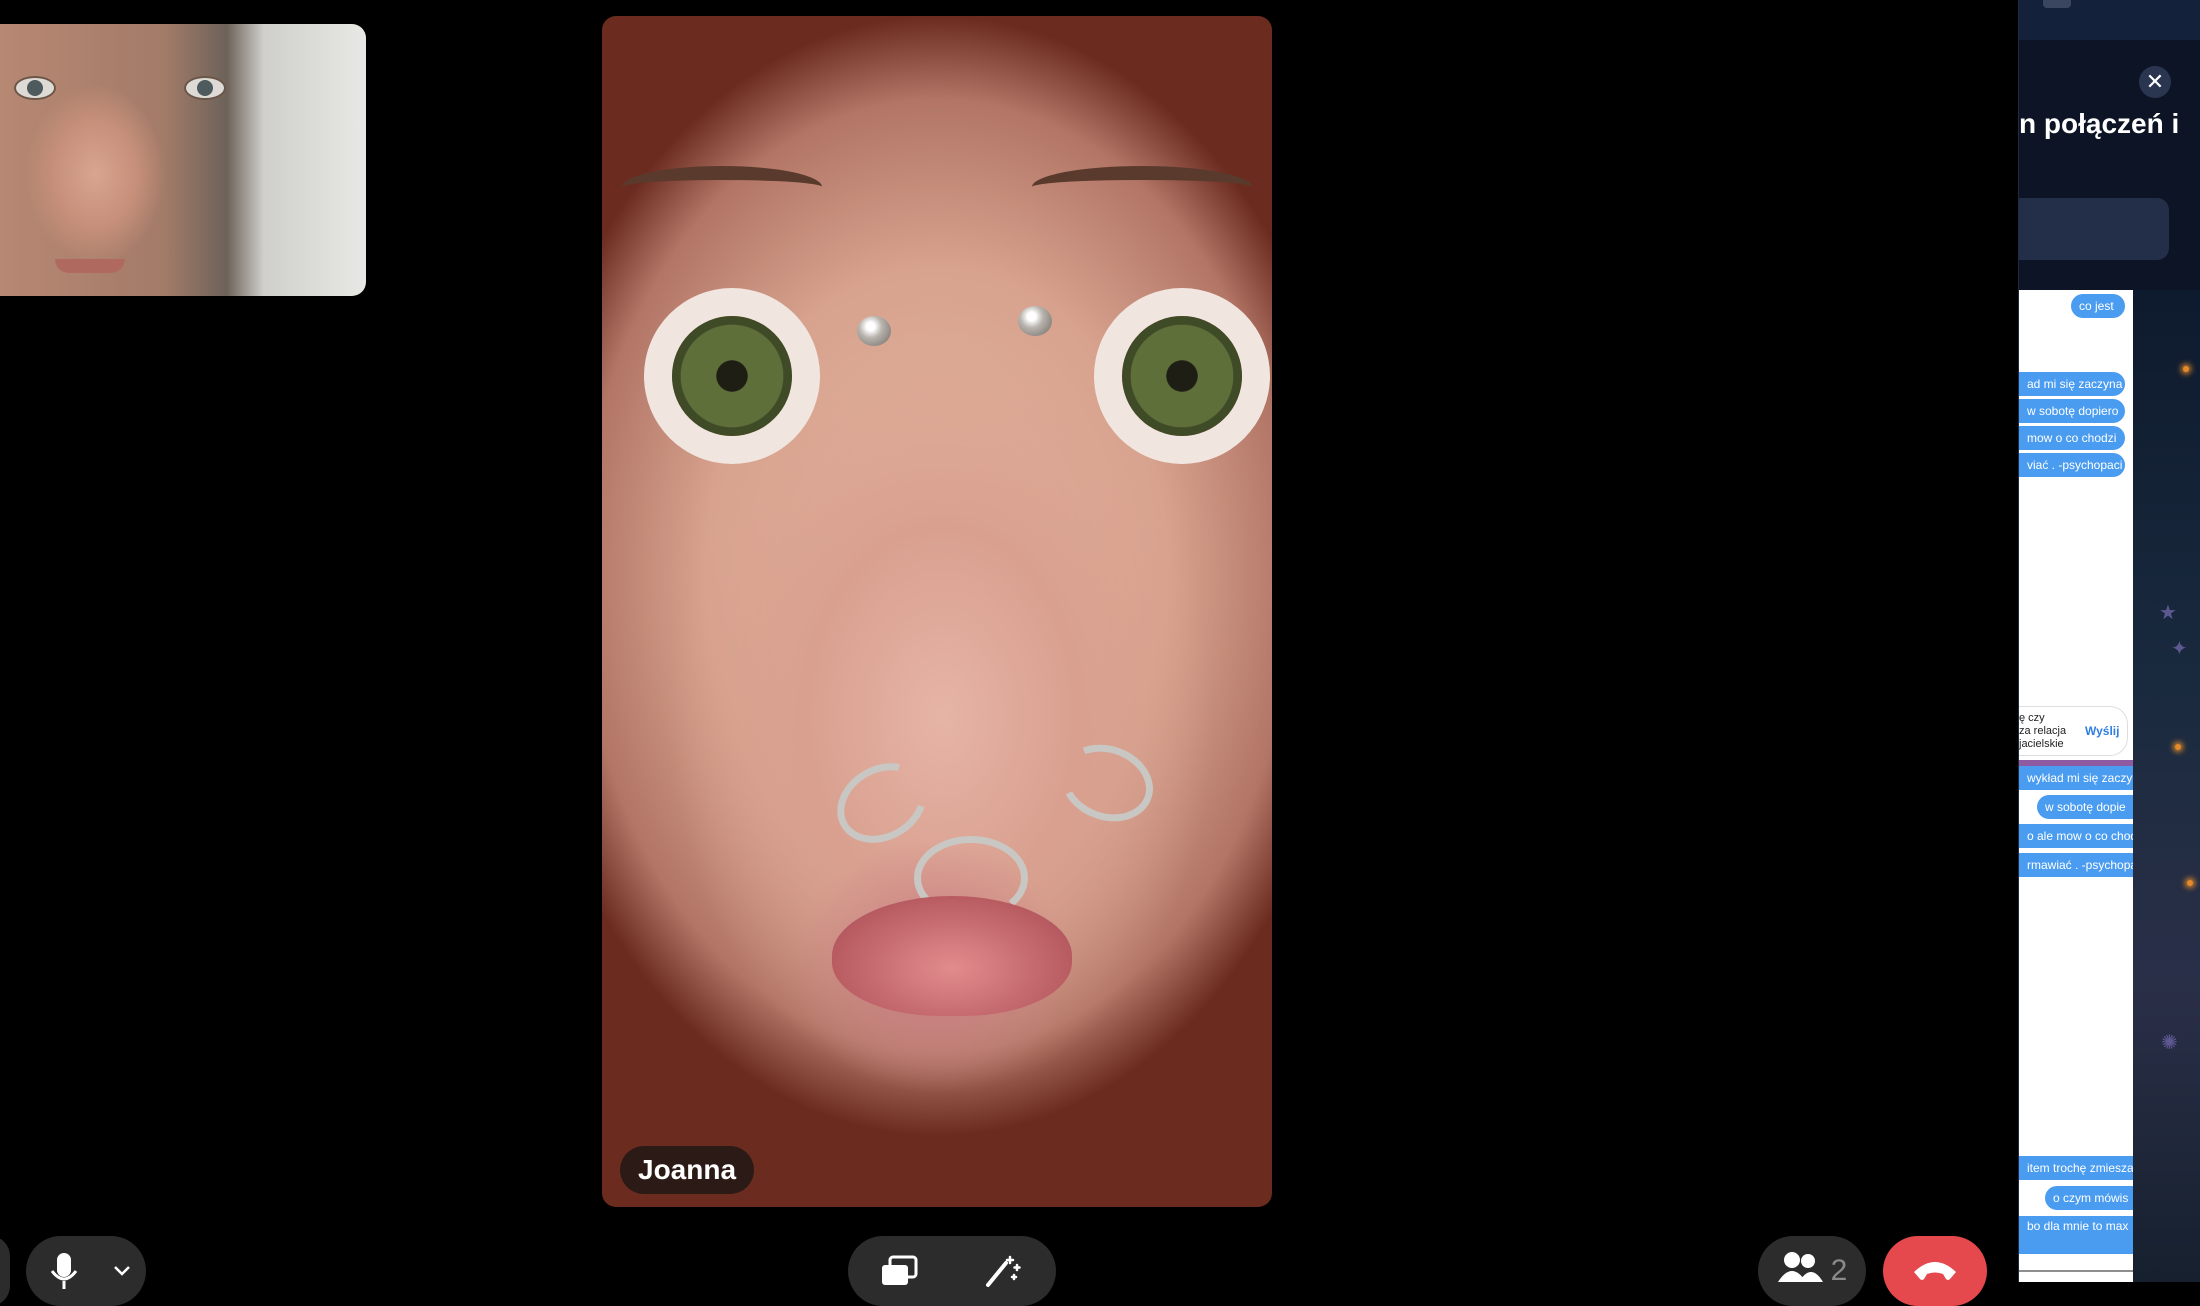 This screenshot has width=2200, height=1306. Describe the element at coordinates (1107, 783) in the screenshot. I see `nose-ring-right` at that location.